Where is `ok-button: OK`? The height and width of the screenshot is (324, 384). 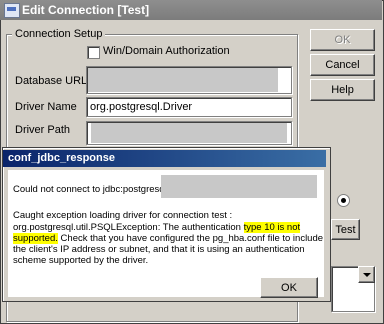 ok-button: OK is located at coordinates (342, 40).